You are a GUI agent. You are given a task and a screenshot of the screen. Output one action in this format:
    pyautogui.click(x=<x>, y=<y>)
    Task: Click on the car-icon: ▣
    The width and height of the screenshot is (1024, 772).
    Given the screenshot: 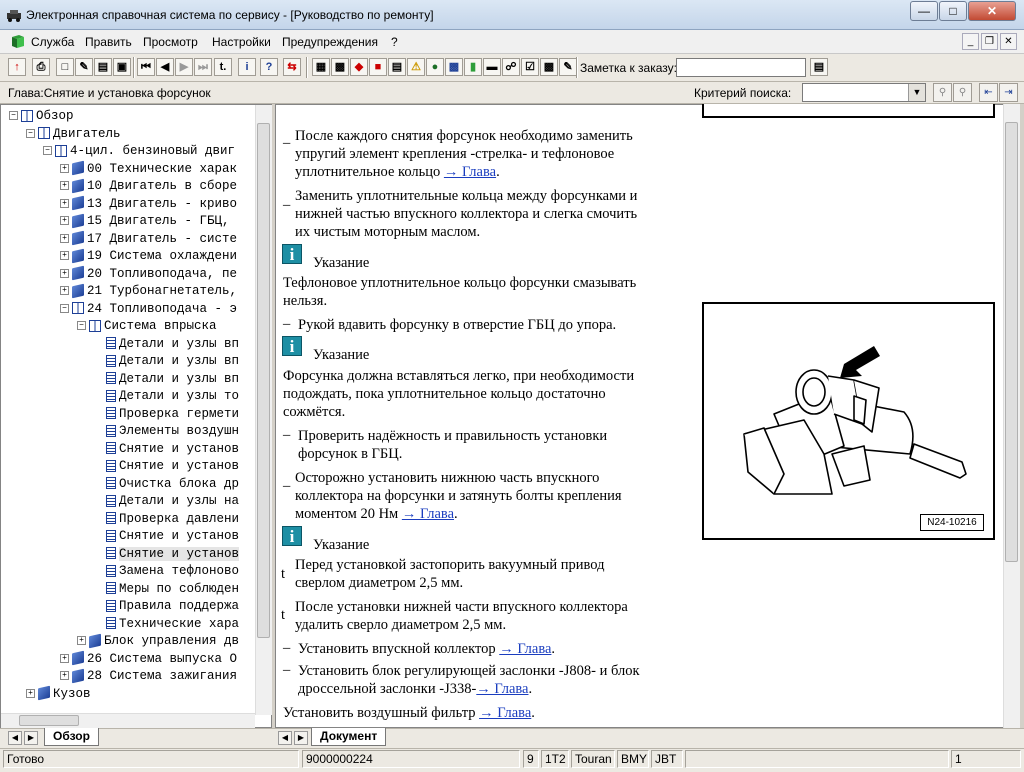 What is the action you would take?
    pyautogui.click(x=122, y=67)
    